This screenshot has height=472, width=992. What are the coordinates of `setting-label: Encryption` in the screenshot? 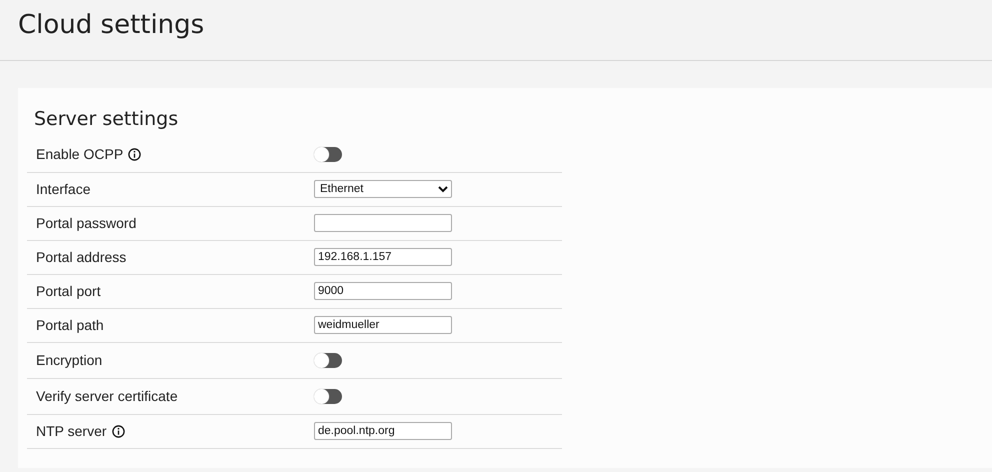 It's located at (69, 360).